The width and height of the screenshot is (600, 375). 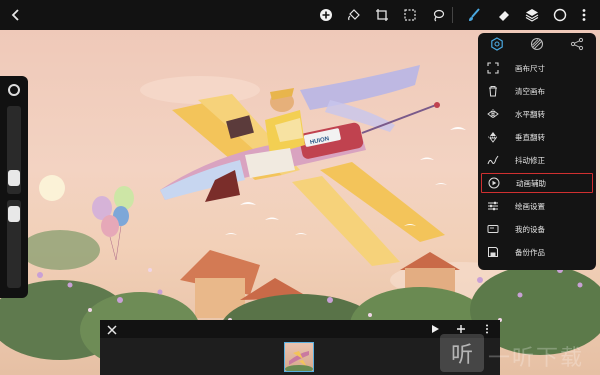 I want to click on tab-settings, so click(x=497, y=44).